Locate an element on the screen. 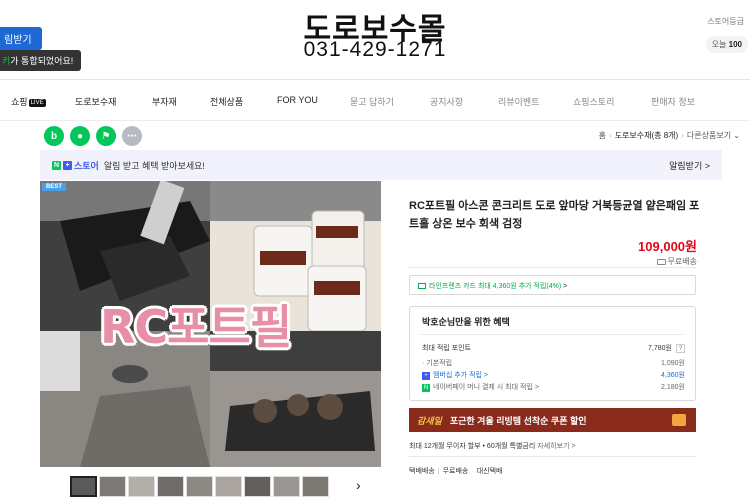 Image resolution: width=750 pixels, height=500 pixels. notice-subscribe-button: 알림받기 > is located at coordinates (689, 165).